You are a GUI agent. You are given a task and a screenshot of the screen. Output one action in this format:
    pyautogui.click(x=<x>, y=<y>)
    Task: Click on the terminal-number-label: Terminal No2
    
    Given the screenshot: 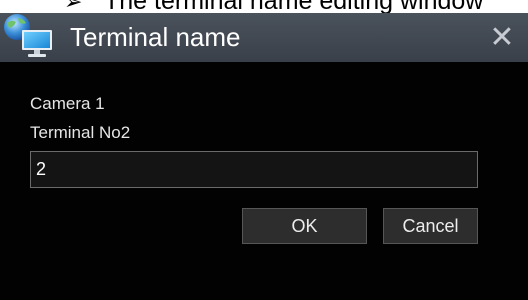 What is the action you would take?
    pyautogui.click(x=80, y=132)
    